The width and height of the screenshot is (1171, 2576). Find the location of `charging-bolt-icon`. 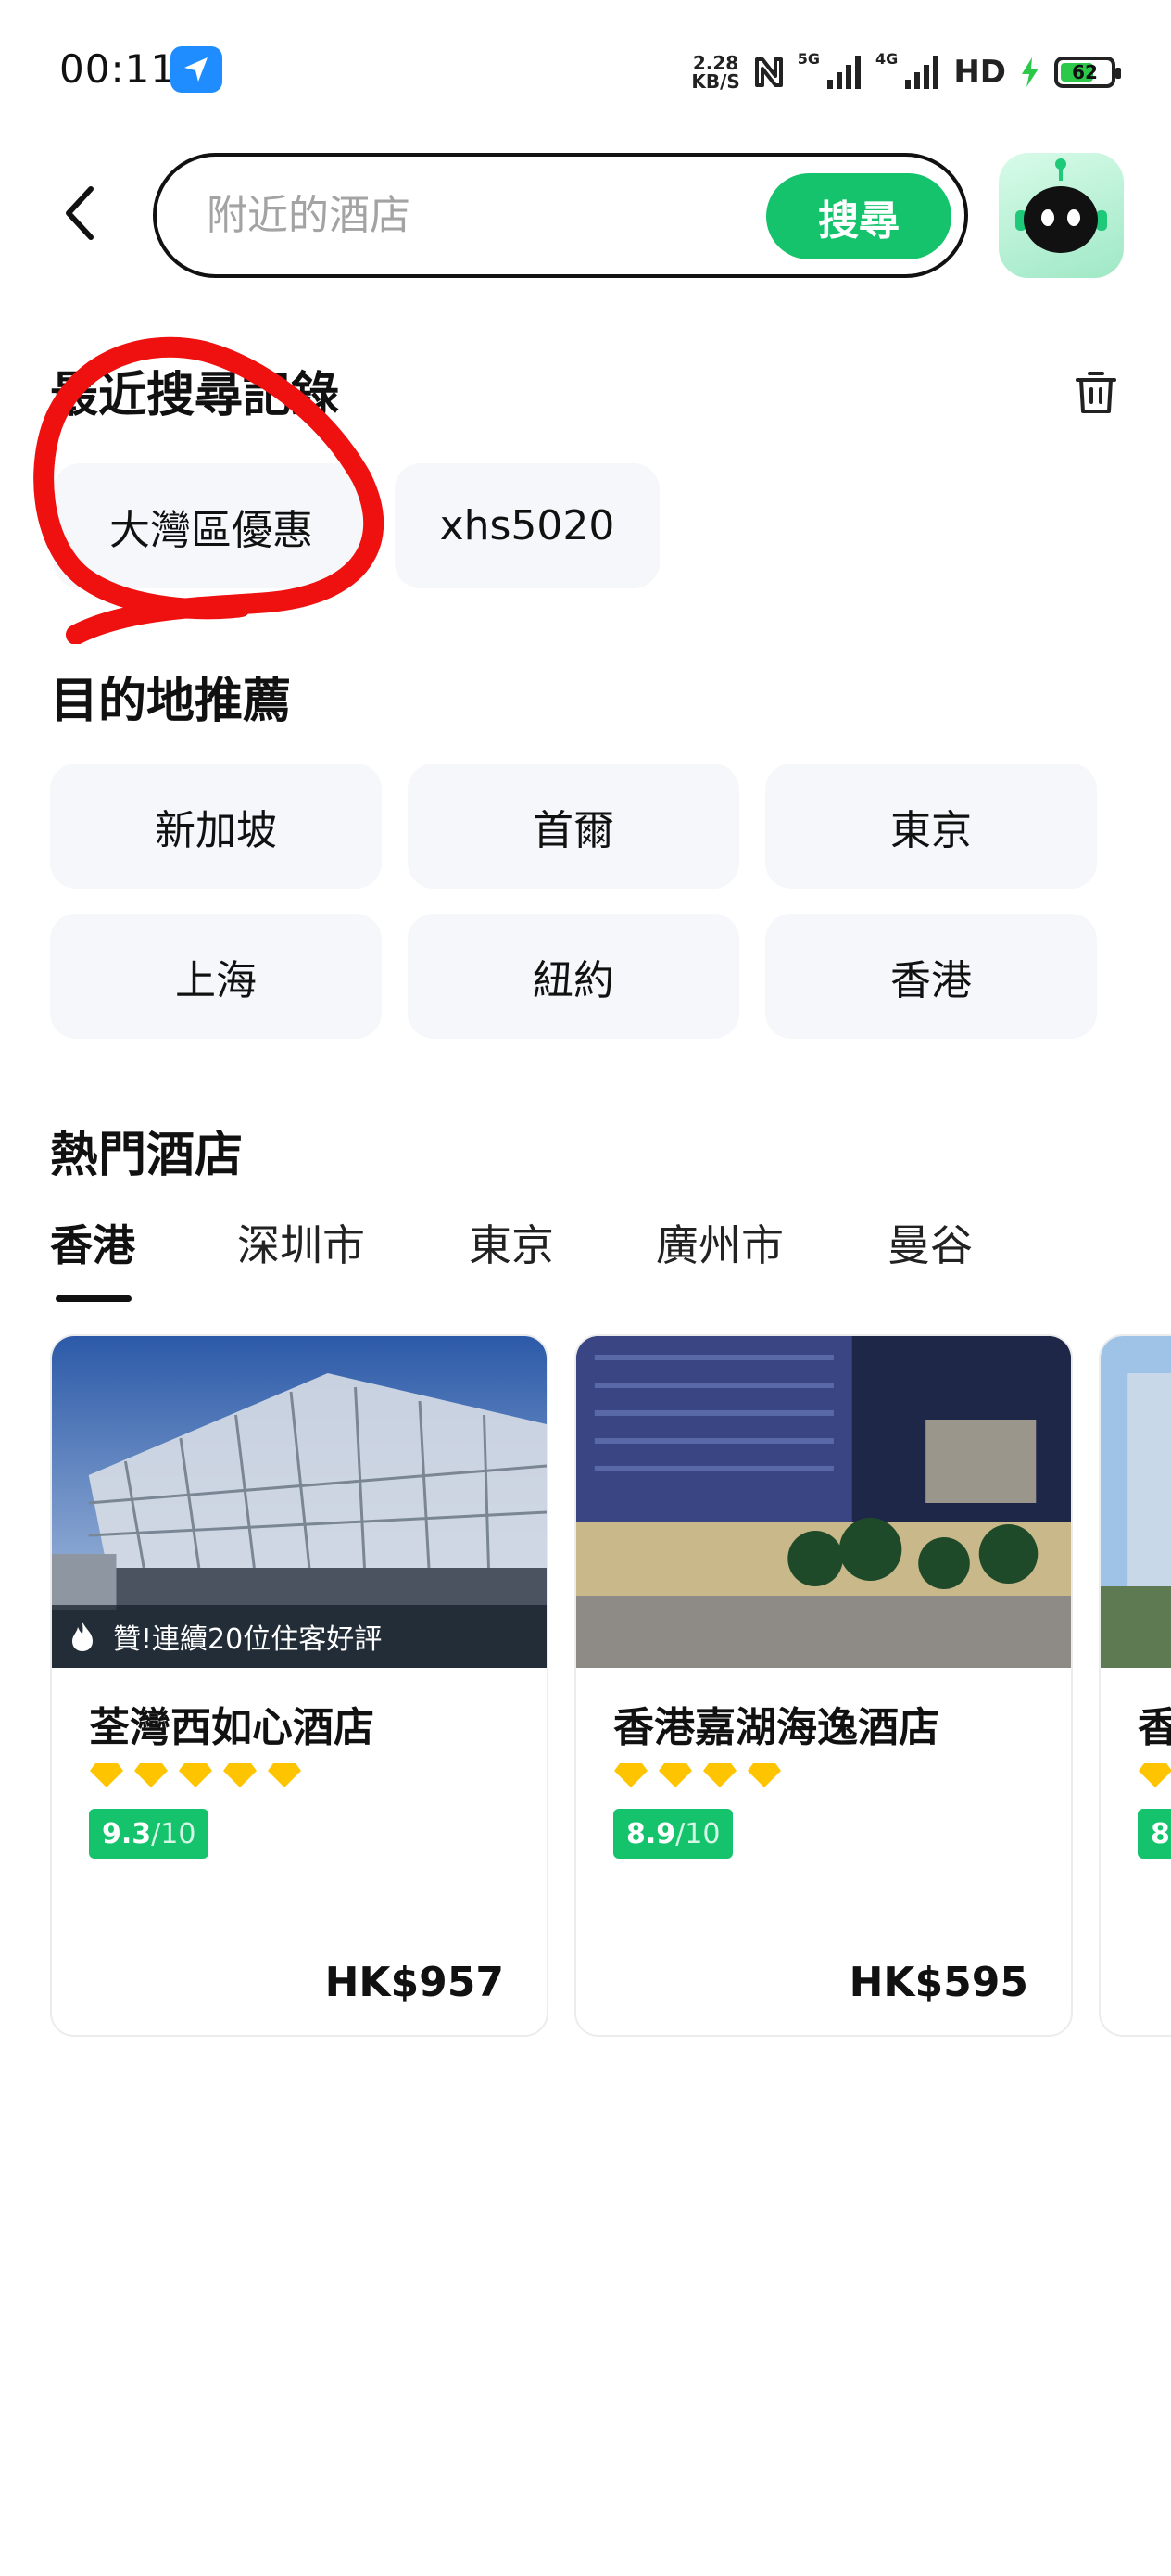

charging-bolt-icon is located at coordinates (1031, 72).